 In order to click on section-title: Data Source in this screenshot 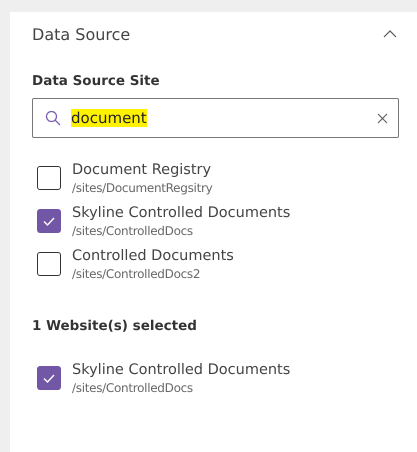, I will do `click(81, 34)`.